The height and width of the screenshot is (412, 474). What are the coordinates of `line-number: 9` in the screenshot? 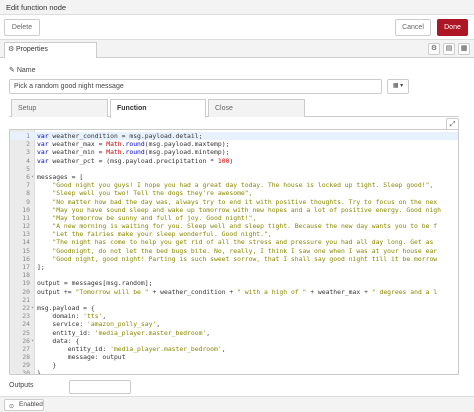 It's located at (28, 201).